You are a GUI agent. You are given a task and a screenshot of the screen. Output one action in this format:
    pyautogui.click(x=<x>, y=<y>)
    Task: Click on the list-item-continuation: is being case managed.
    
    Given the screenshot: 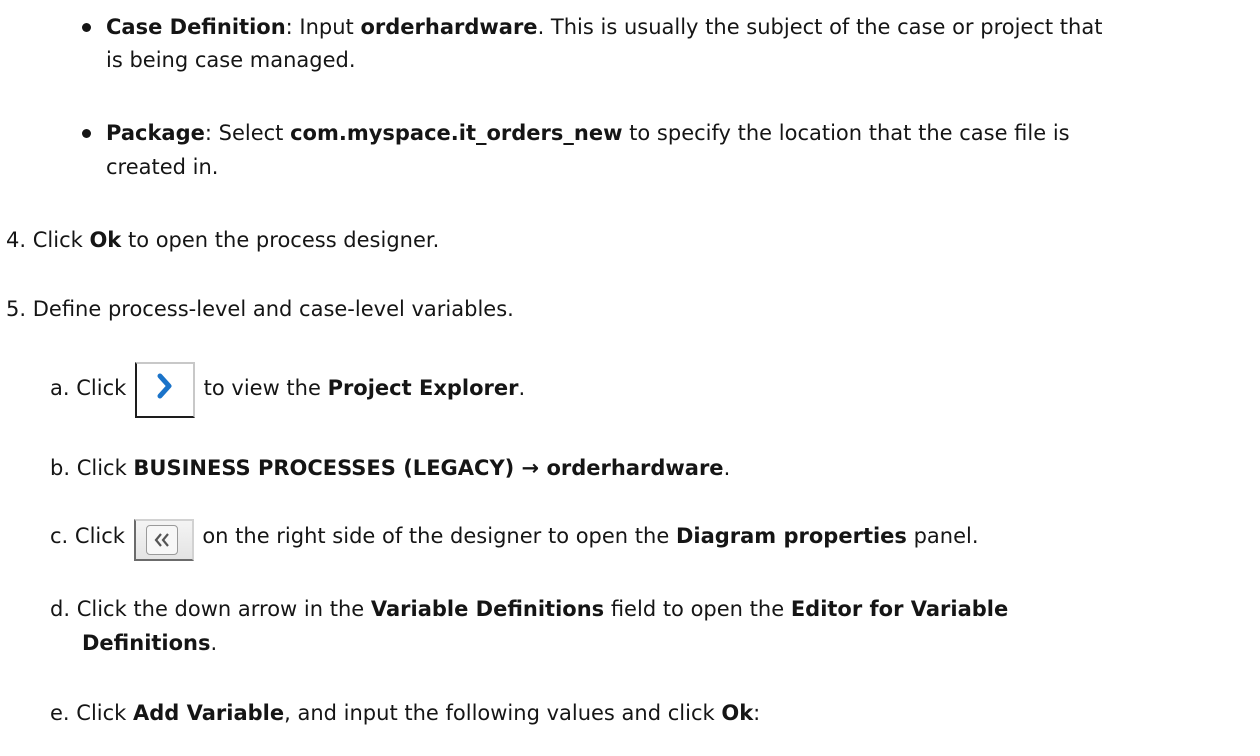 What is the action you would take?
    pyautogui.click(x=231, y=60)
    